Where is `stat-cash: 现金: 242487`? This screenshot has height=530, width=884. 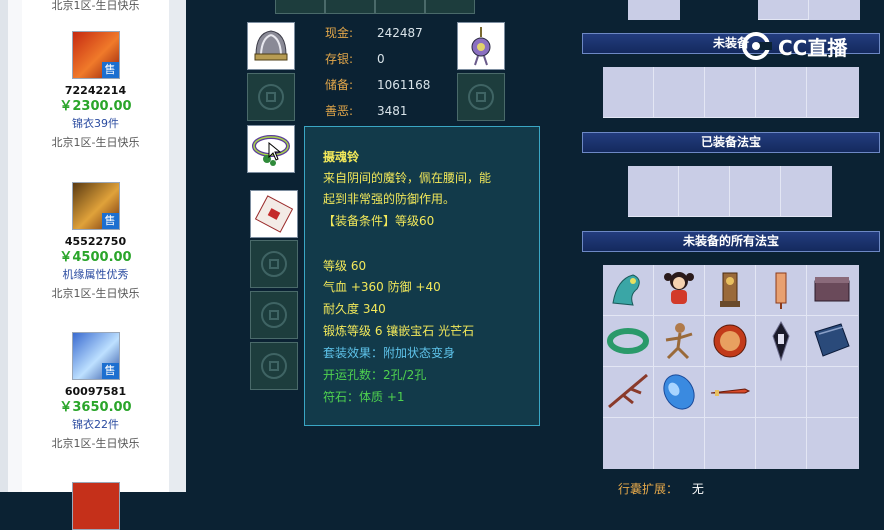 stat-cash: 现金: 242487 is located at coordinates (374, 33).